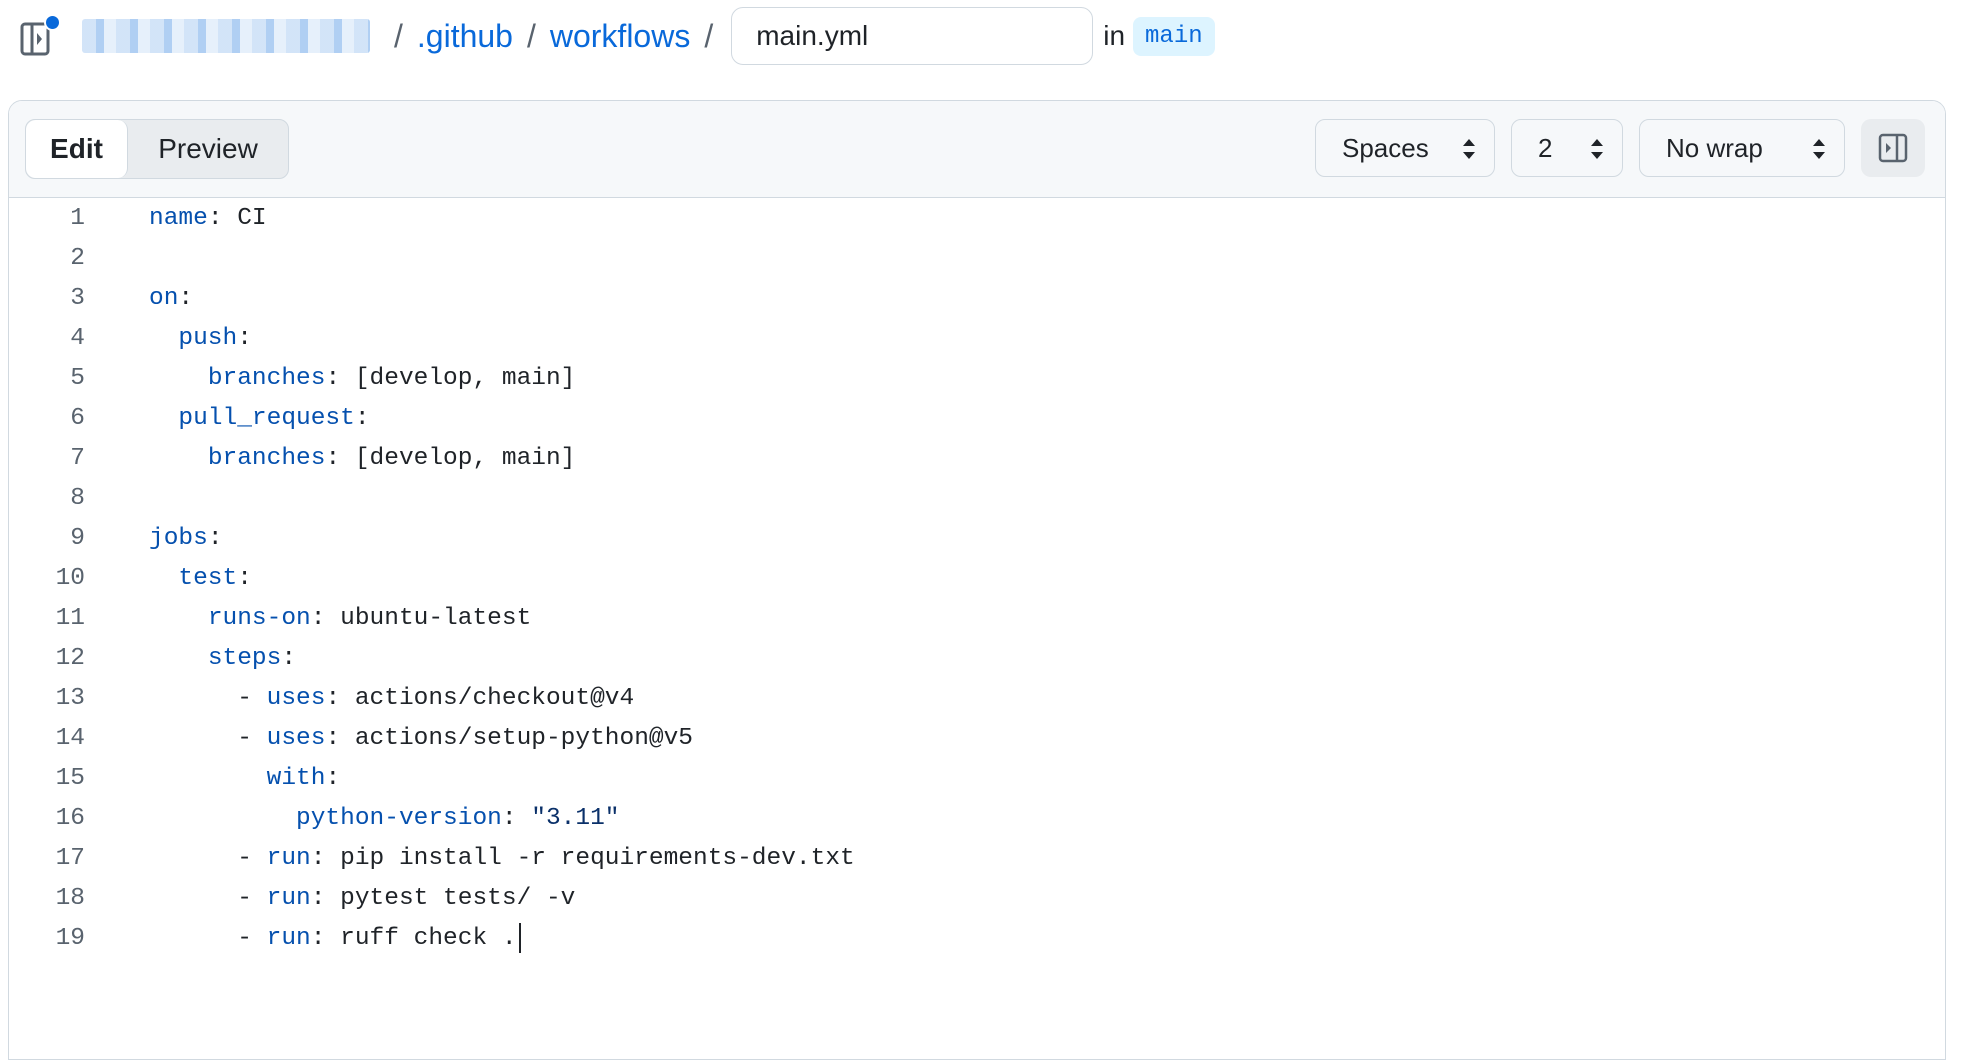 This screenshot has height=1060, width=1962. What do you see at coordinates (977, 819) in the screenshot?
I see `code-line: 16 python-version: "3.11"` at bounding box center [977, 819].